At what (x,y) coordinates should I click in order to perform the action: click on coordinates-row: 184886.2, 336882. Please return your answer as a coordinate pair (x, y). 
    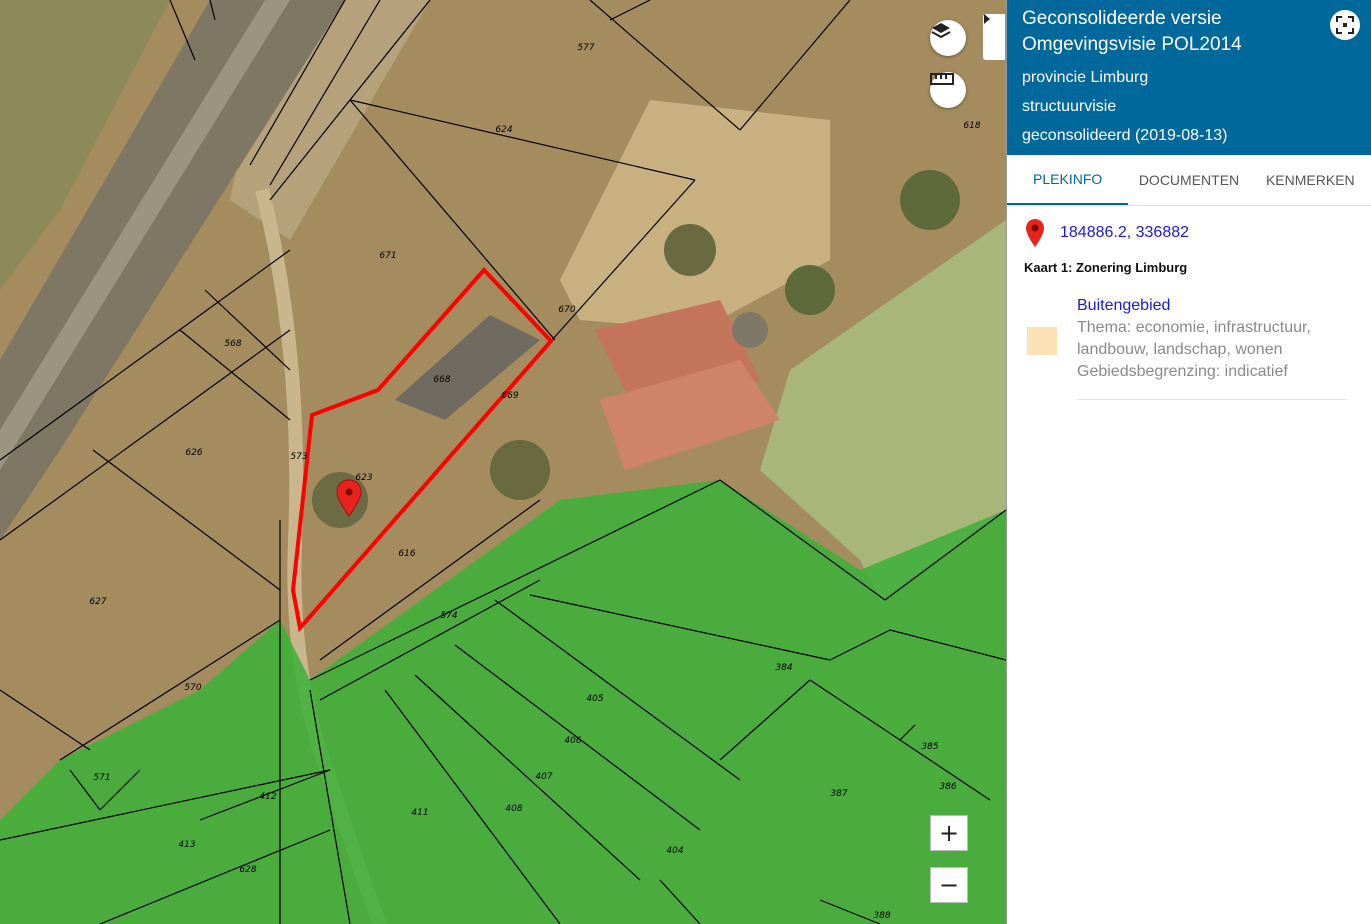
    Looking at the image, I should click on (1197, 233).